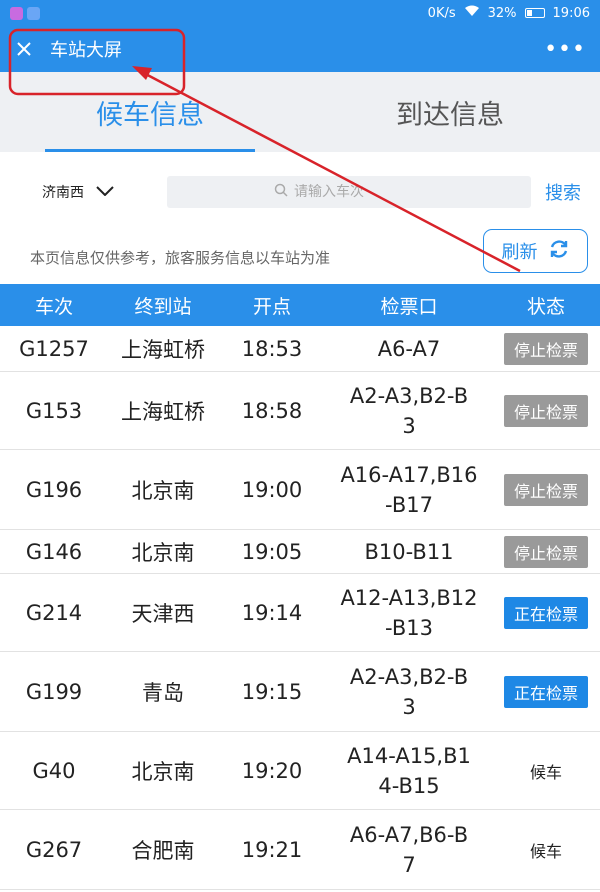 This screenshot has height=892, width=600. What do you see at coordinates (54, 849) in the screenshot?
I see `train-number: G267` at bounding box center [54, 849].